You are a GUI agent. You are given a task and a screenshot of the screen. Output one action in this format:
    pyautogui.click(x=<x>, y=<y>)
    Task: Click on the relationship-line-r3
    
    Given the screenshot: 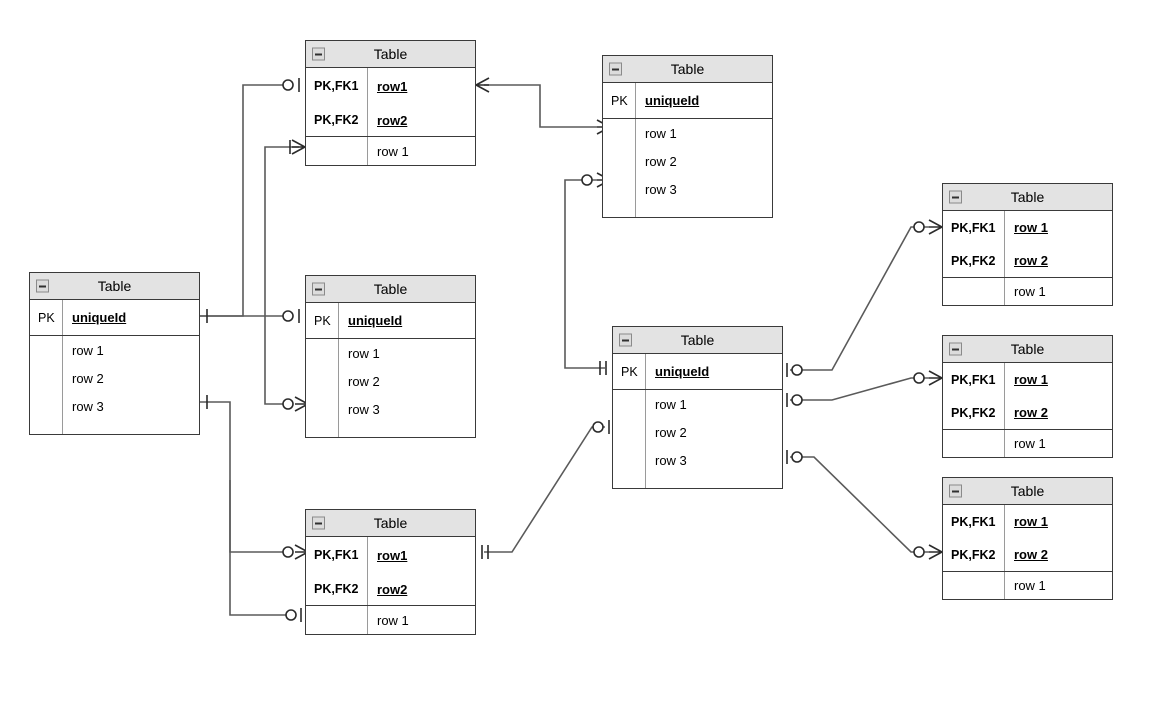 What is the action you would take?
    pyautogui.click(x=540, y=106)
    